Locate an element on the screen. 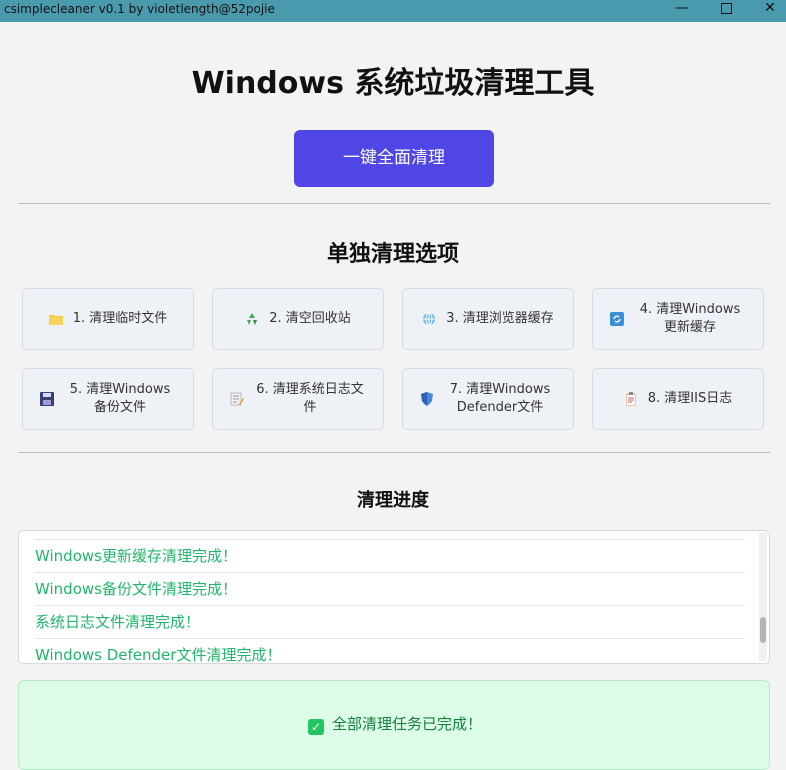 The image size is (786, 770). folder-icon is located at coordinates (55, 319).